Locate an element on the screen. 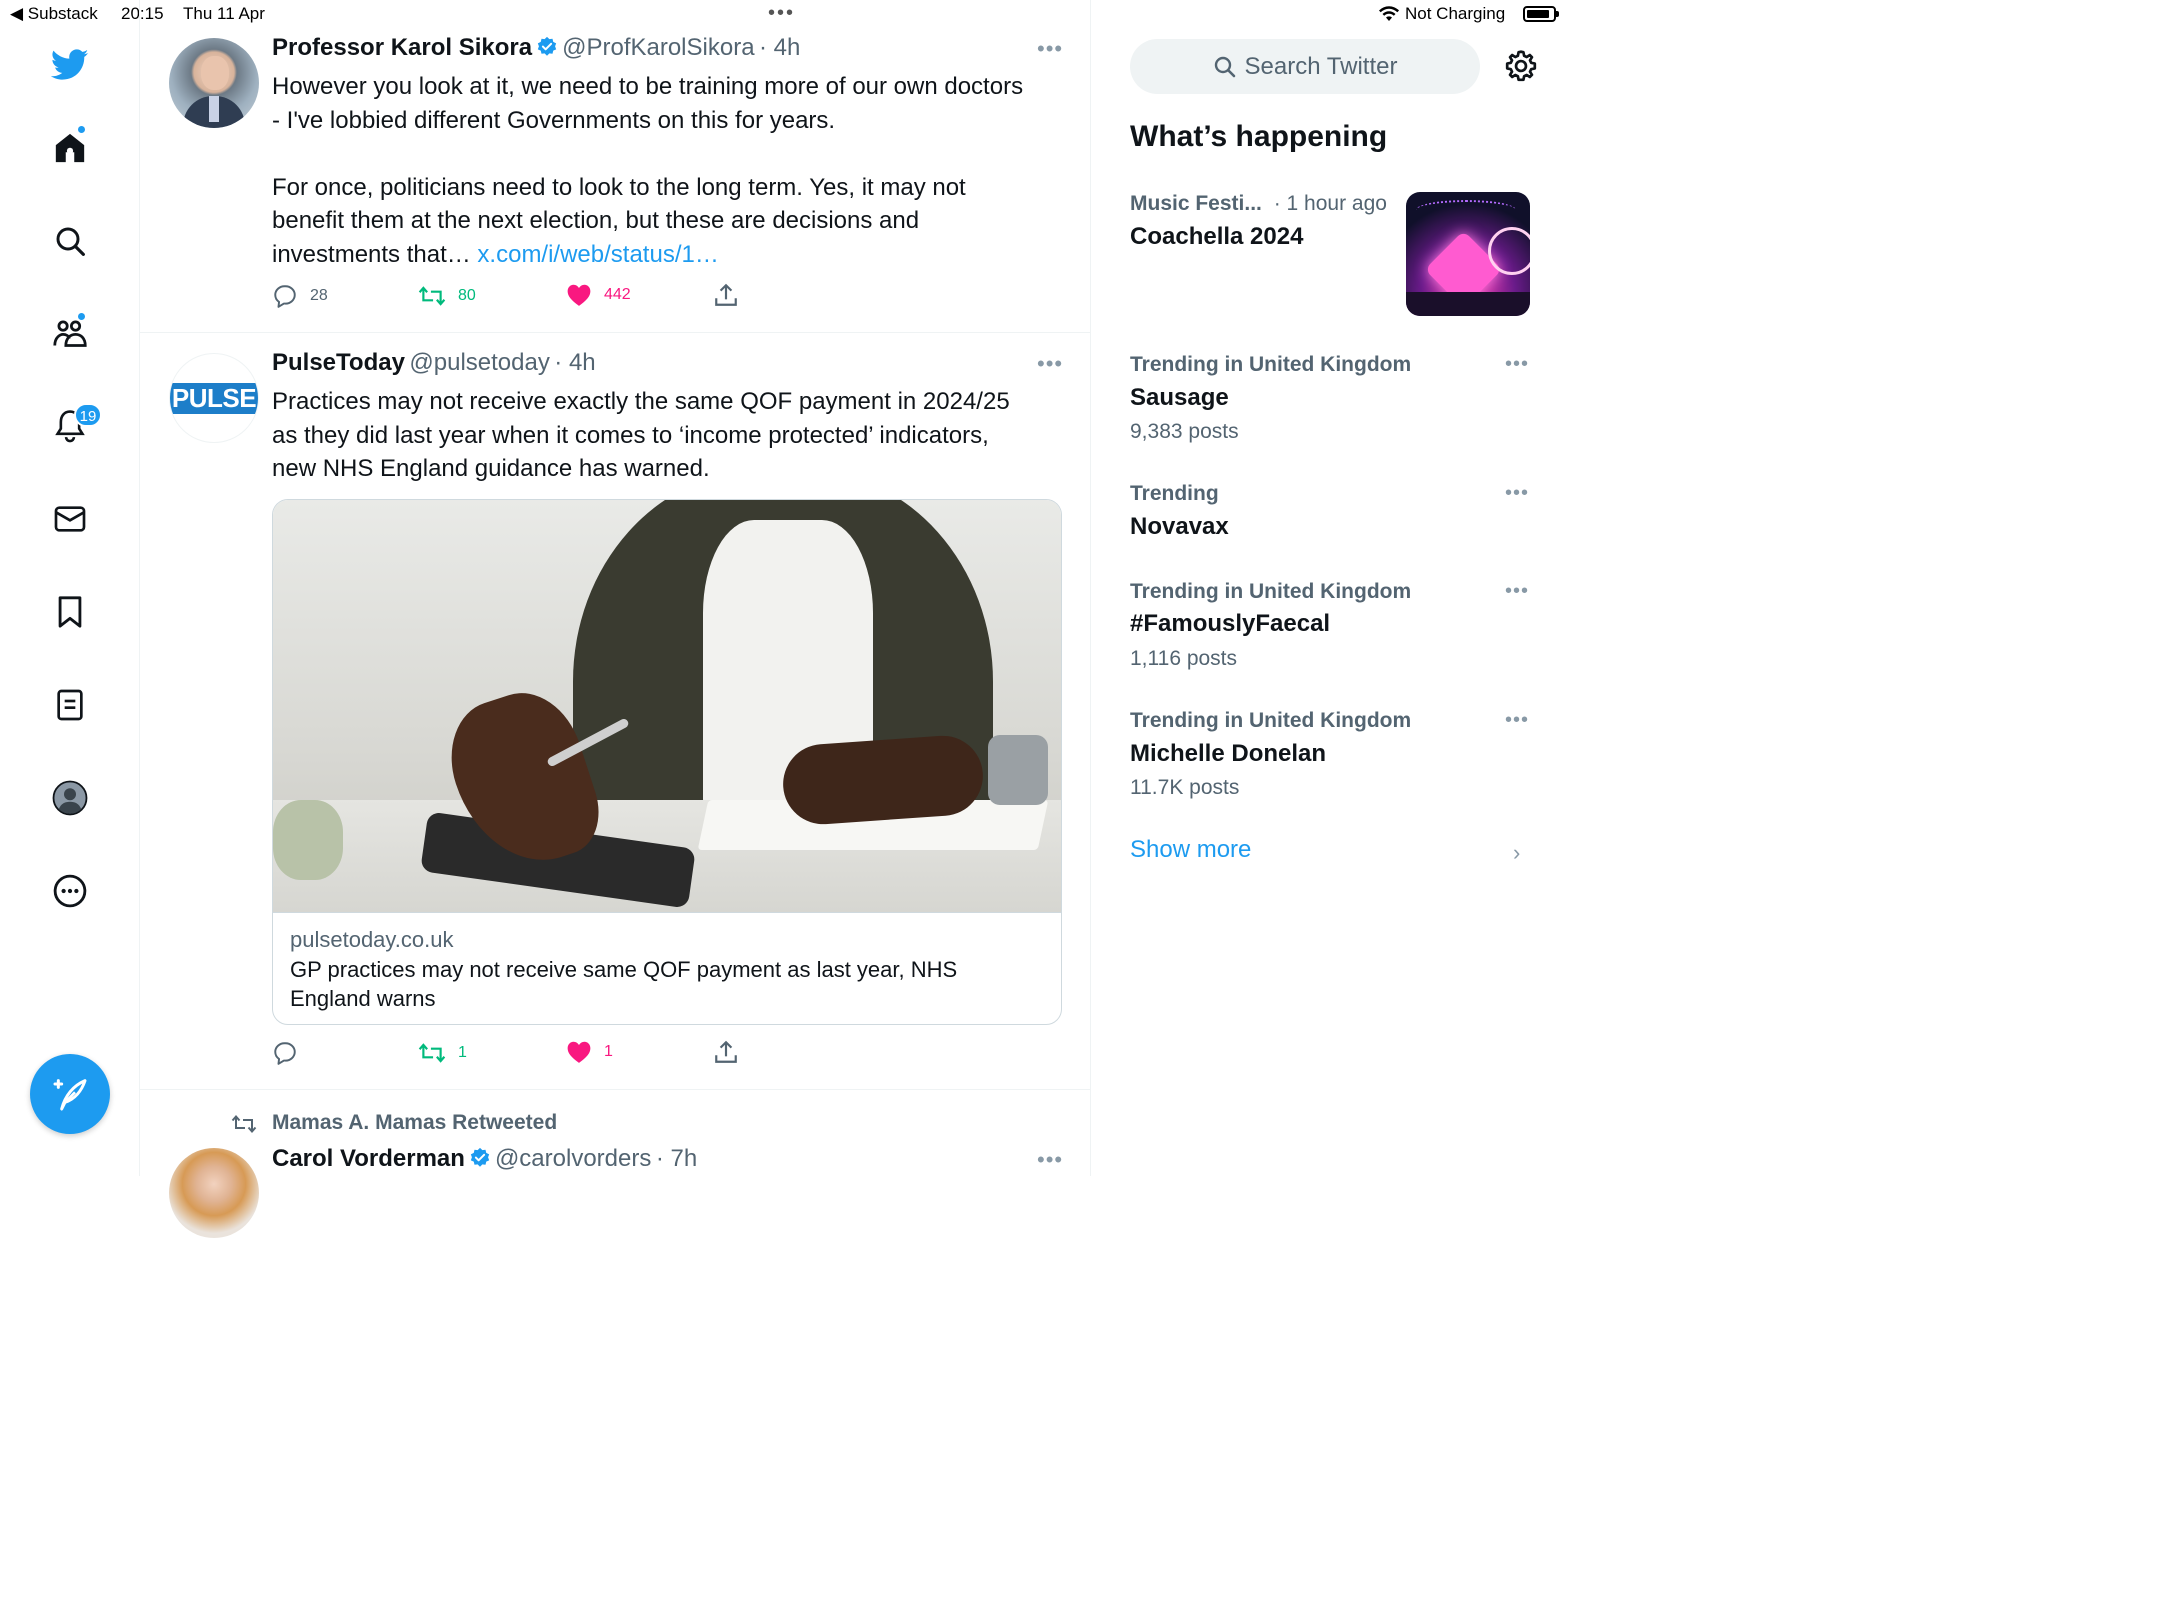 This screenshot has height=1620, width=2160. like-button: 1 is located at coordinates (589, 1052).